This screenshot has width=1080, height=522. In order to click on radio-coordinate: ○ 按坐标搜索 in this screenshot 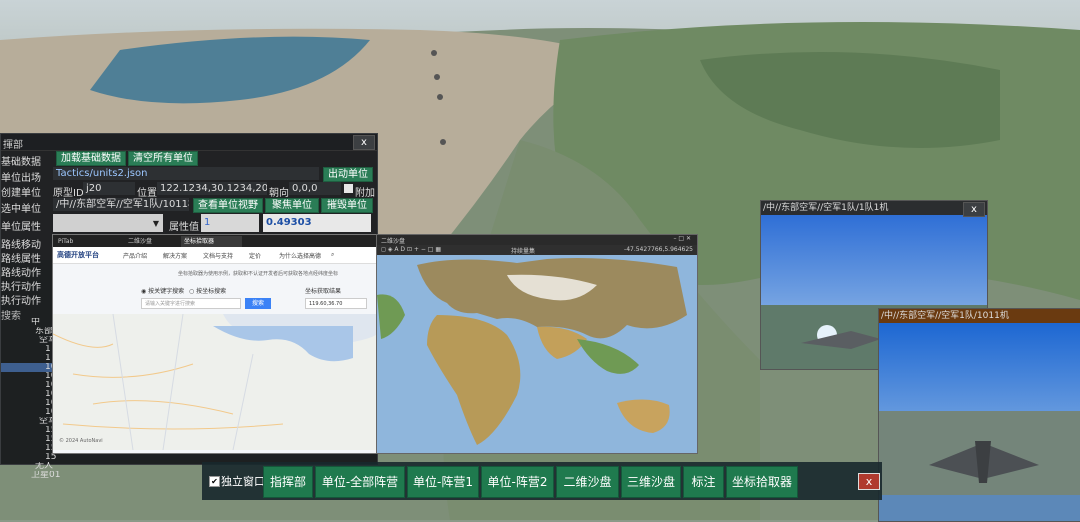, I will do `click(207, 290)`.